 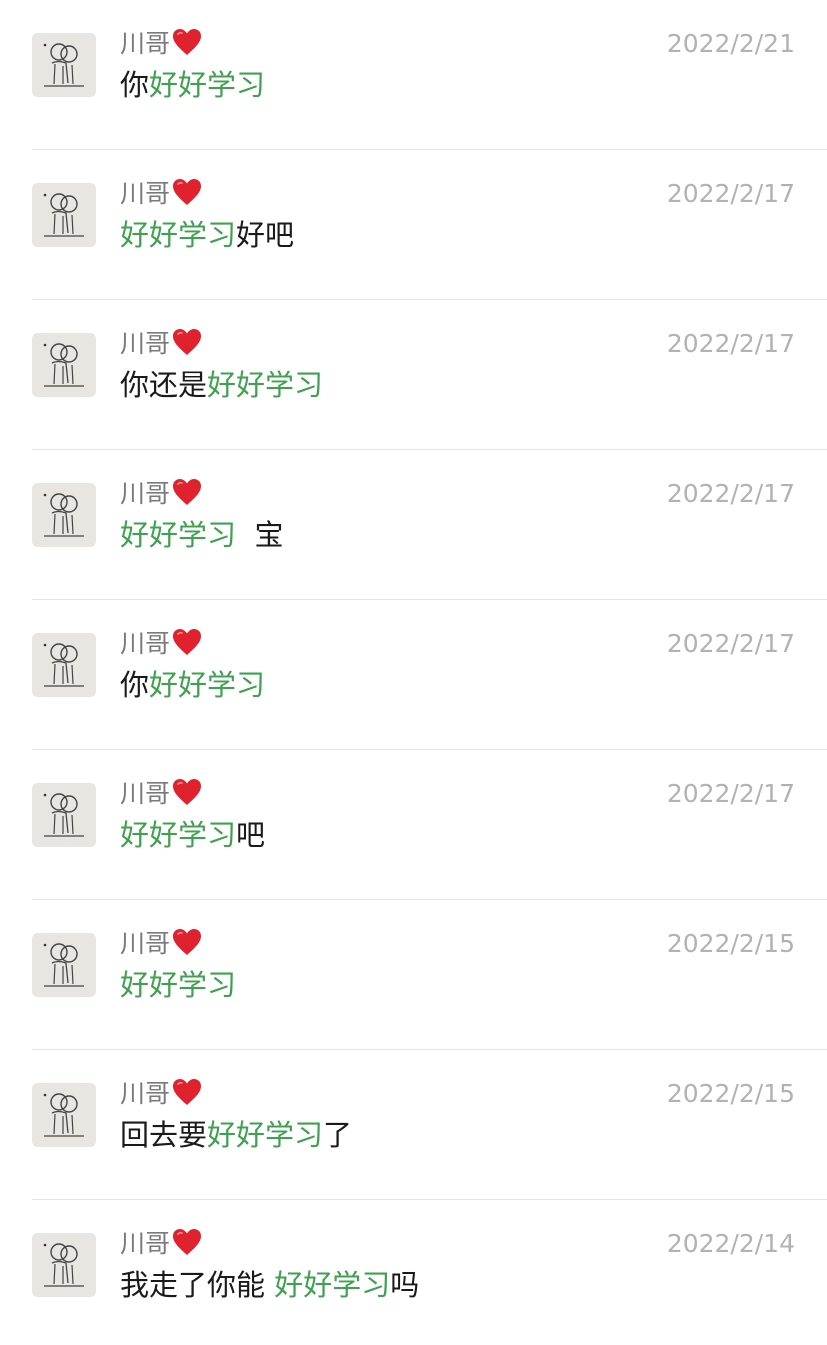 I want to click on result-row: 川哥 2022/2/17 好好学习 宝, so click(x=413, y=525).